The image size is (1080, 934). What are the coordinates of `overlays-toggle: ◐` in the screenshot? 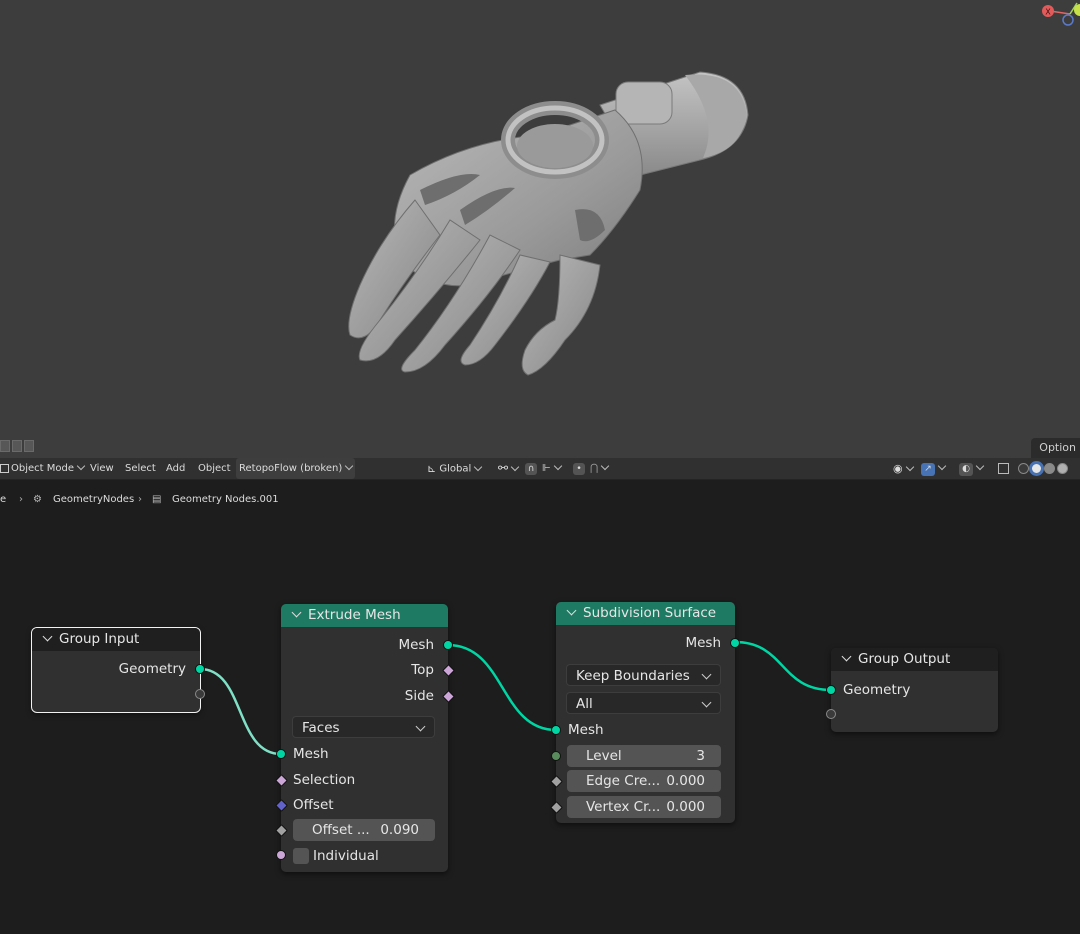 It's located at (972, 468).